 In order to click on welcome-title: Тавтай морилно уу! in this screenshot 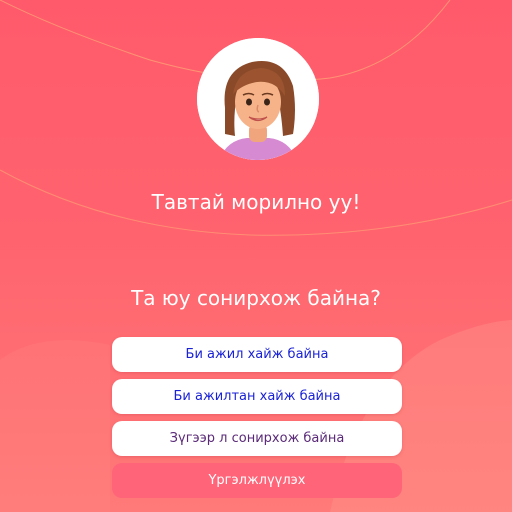, I will do `click(256, 202)`.